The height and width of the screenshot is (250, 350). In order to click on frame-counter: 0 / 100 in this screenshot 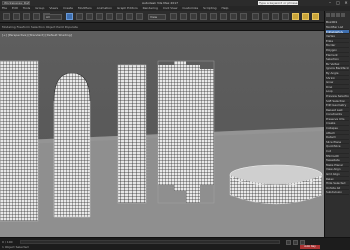, I will do `click(7, 242)`.